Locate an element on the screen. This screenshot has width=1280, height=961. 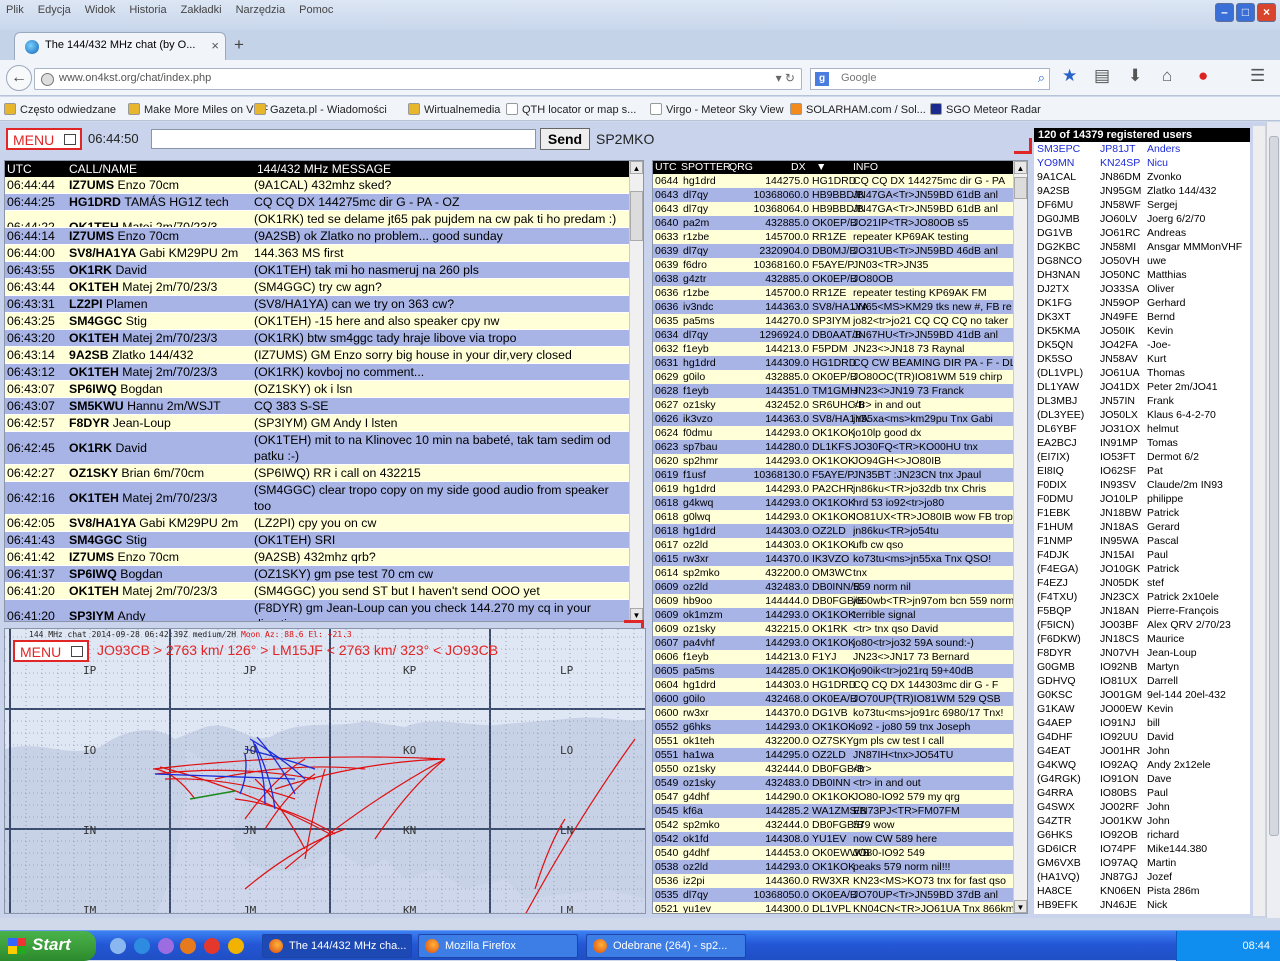
bookmark-item: Gazeta.pl - Wiadomości is located at coordinates (320, 109).